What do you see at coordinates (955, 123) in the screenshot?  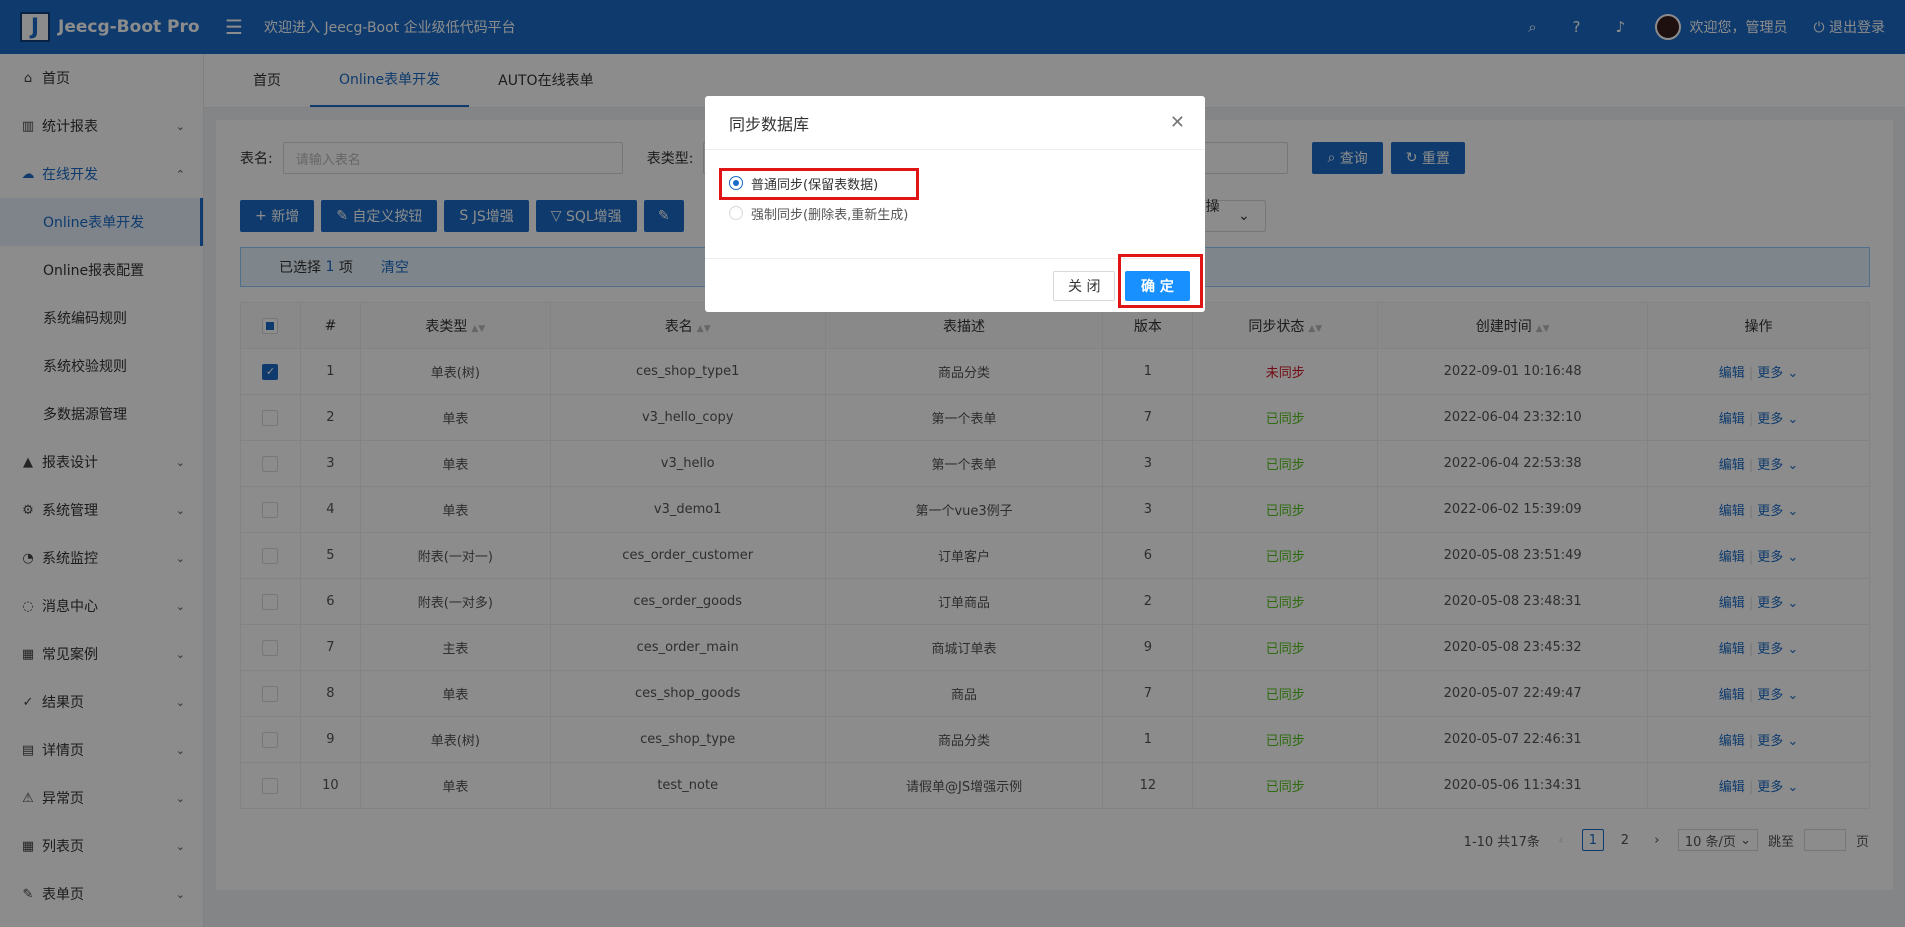 I see `modal-header: 同步数据库 ✕` at bounding box center [955, 123].